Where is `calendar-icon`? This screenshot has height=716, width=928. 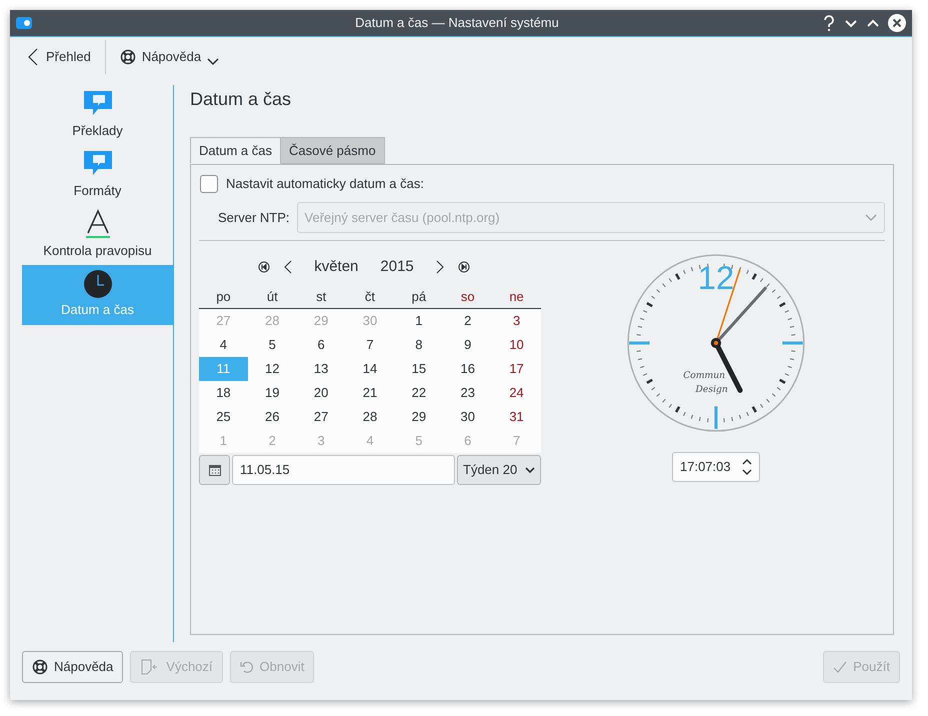 calendar-icon is located at coordinates (214, 470).